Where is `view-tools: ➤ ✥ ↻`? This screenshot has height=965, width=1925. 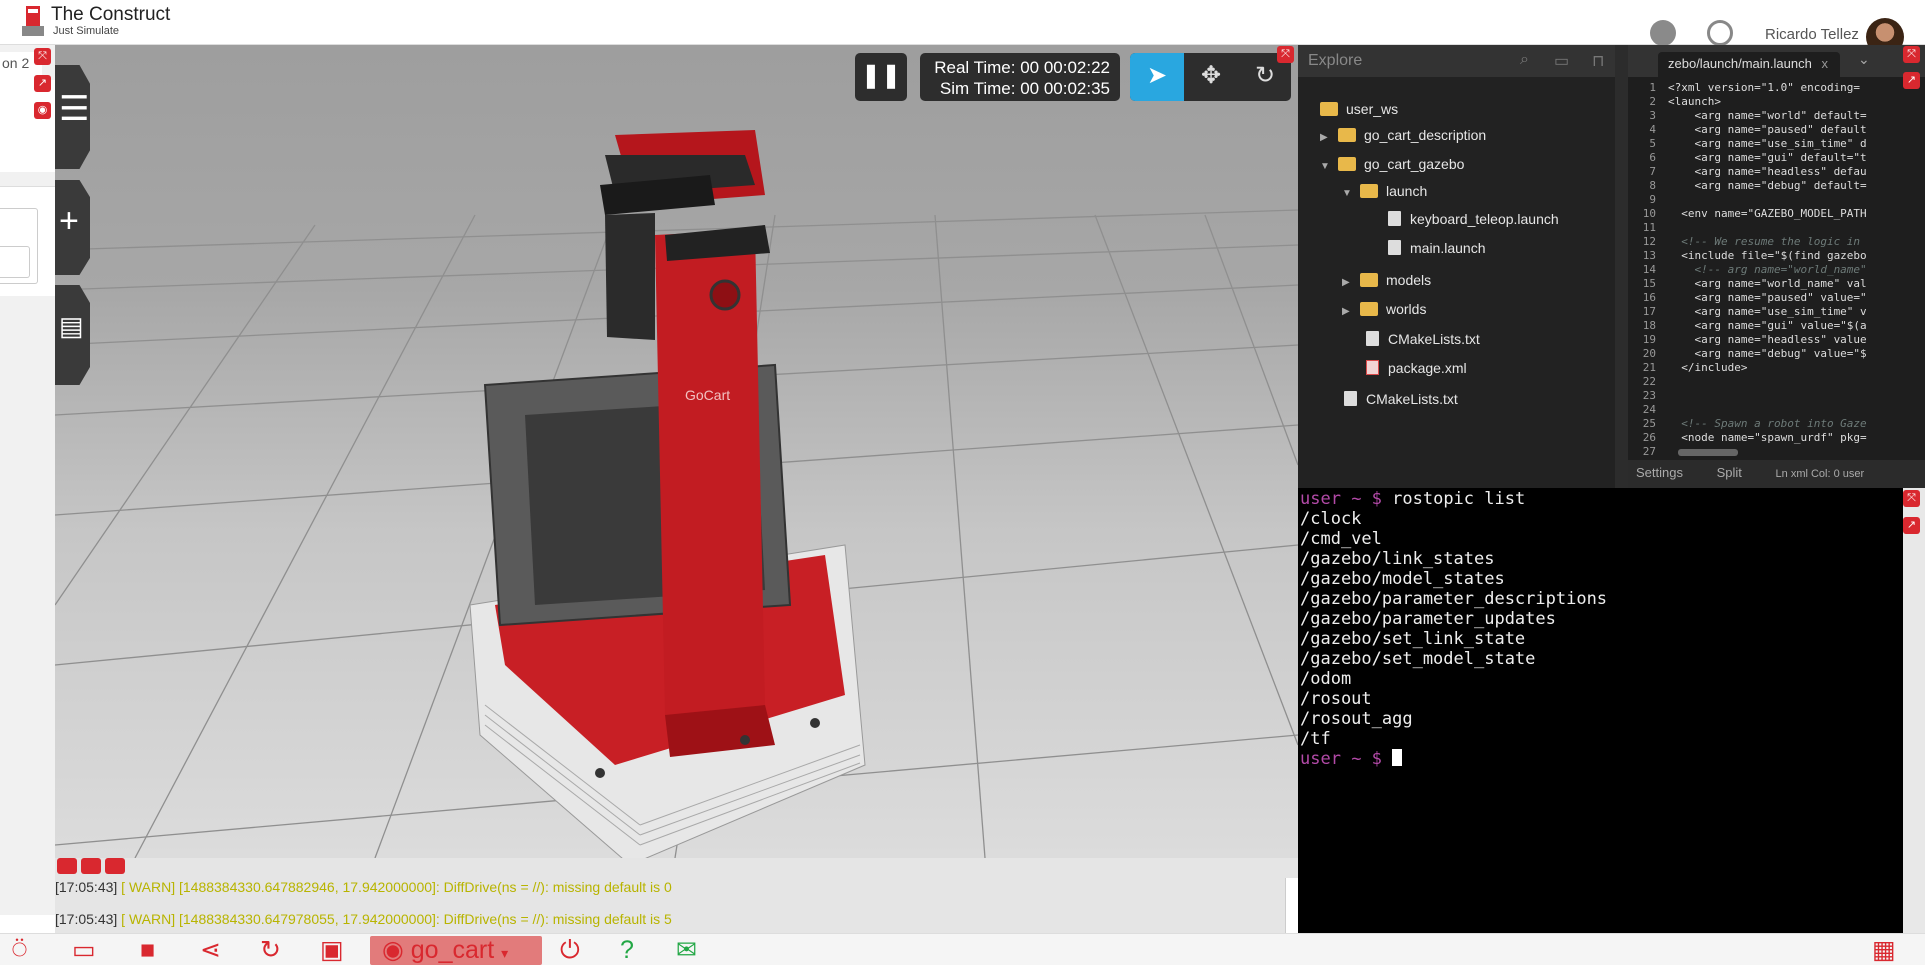
view-tools: ➤ ✥ ↻ is located at coordinates (1210, 77).